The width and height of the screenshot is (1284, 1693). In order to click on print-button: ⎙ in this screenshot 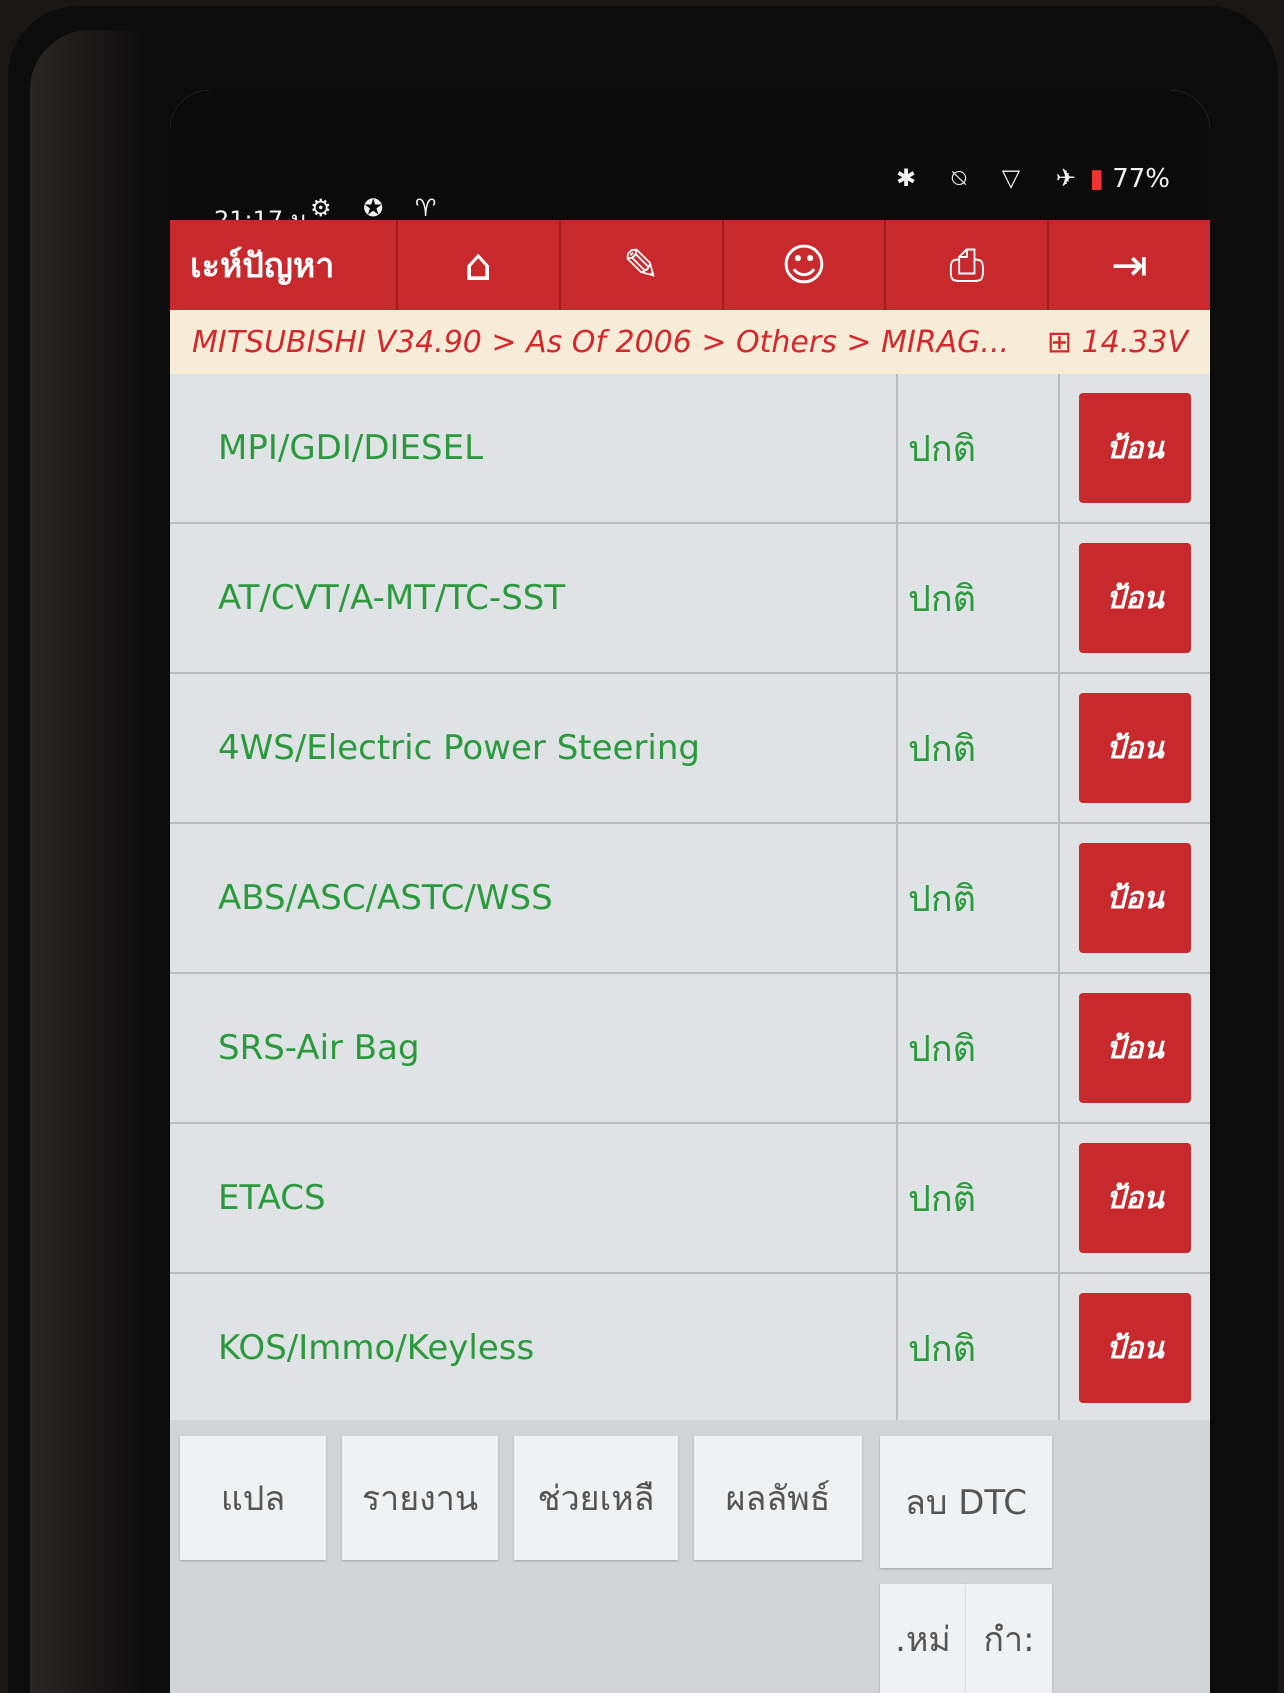, I will do `click(965, 265)`.